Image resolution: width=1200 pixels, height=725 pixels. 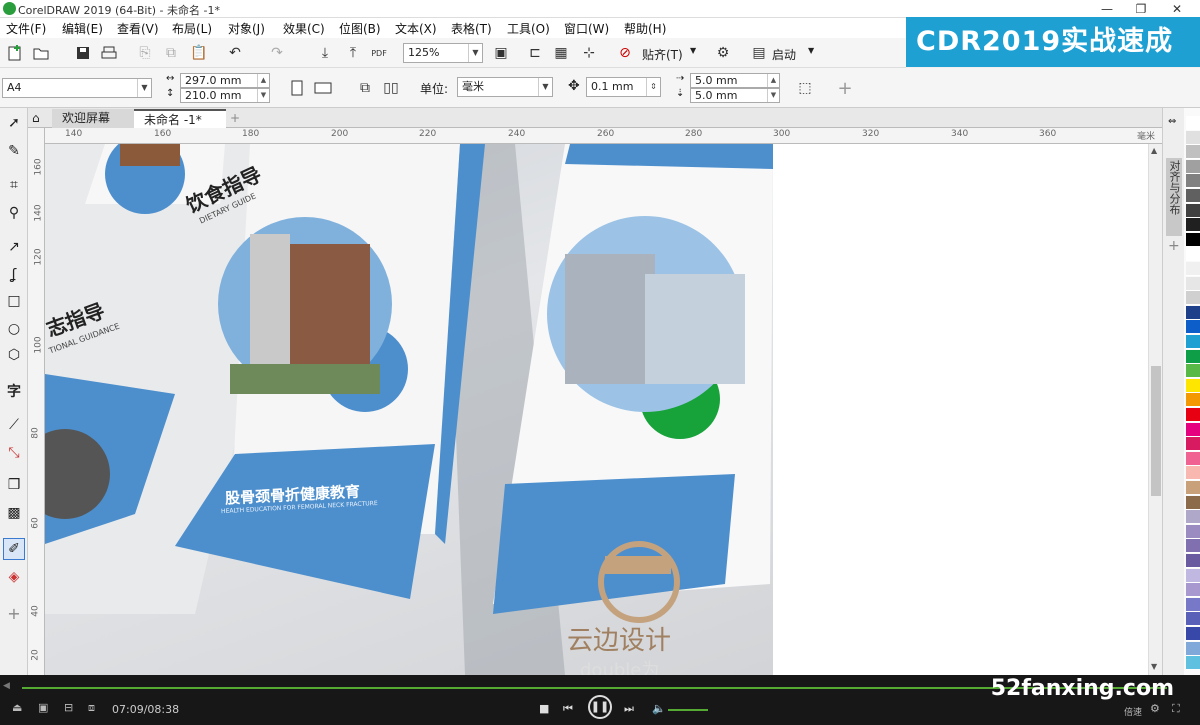 I want to click on menu-table: 表格(T), so click(x=471, y=28).